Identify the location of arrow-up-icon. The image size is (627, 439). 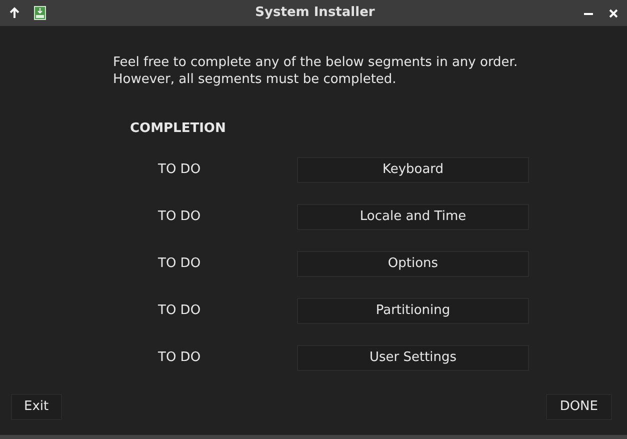
(14, 13).